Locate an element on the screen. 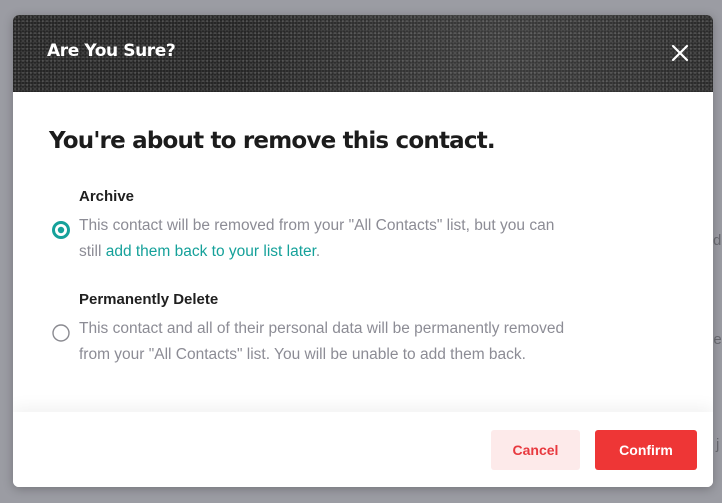  radio-unselected-icon is located at coordinates (61, 333).